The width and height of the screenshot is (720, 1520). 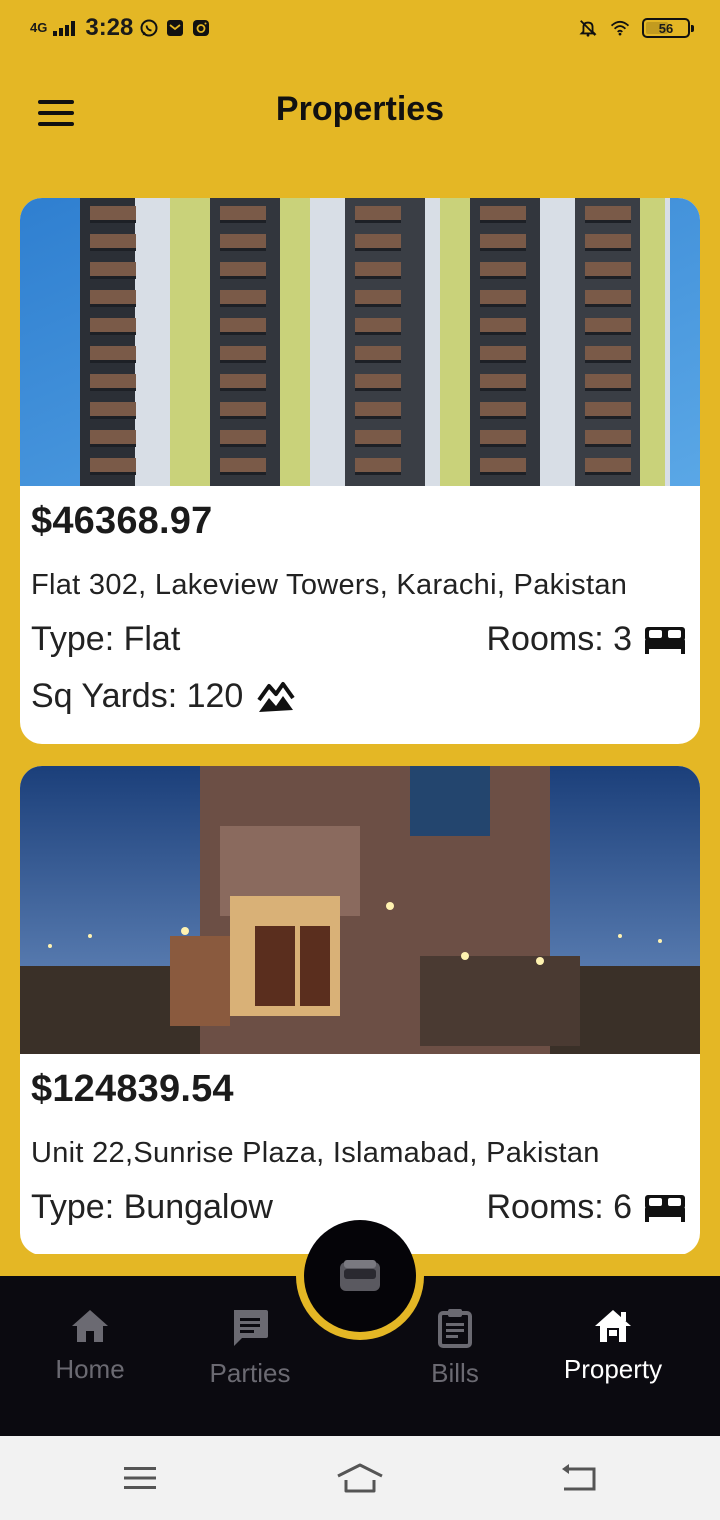 I want to click on nav-label-parties: Parties, so click(x=250, y=1373).